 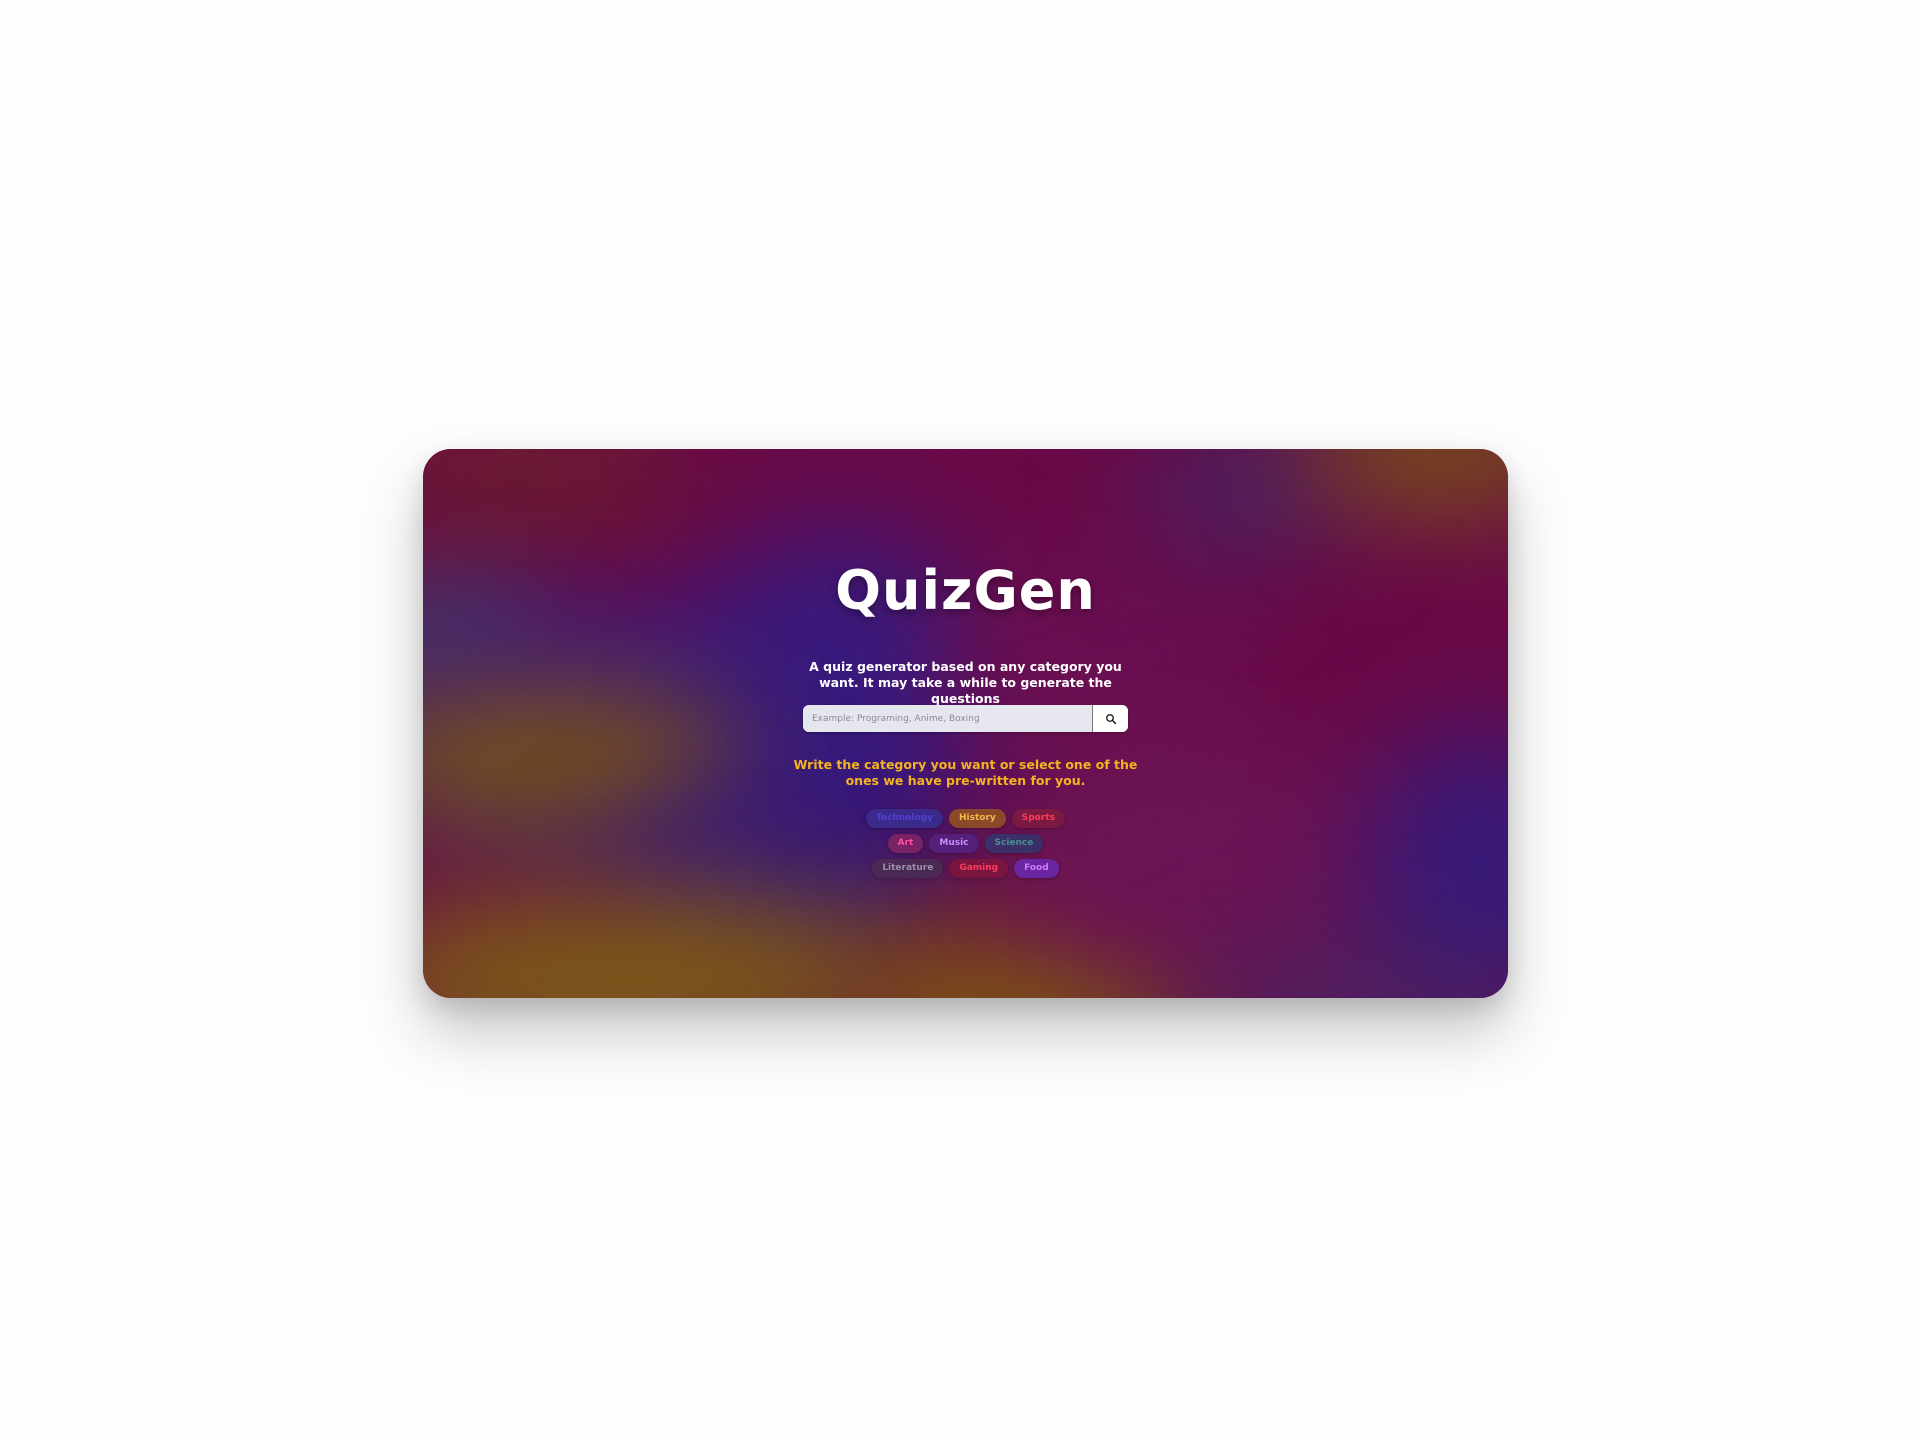 I want to click on category-chip-history: History, so click(x=977, y=818).